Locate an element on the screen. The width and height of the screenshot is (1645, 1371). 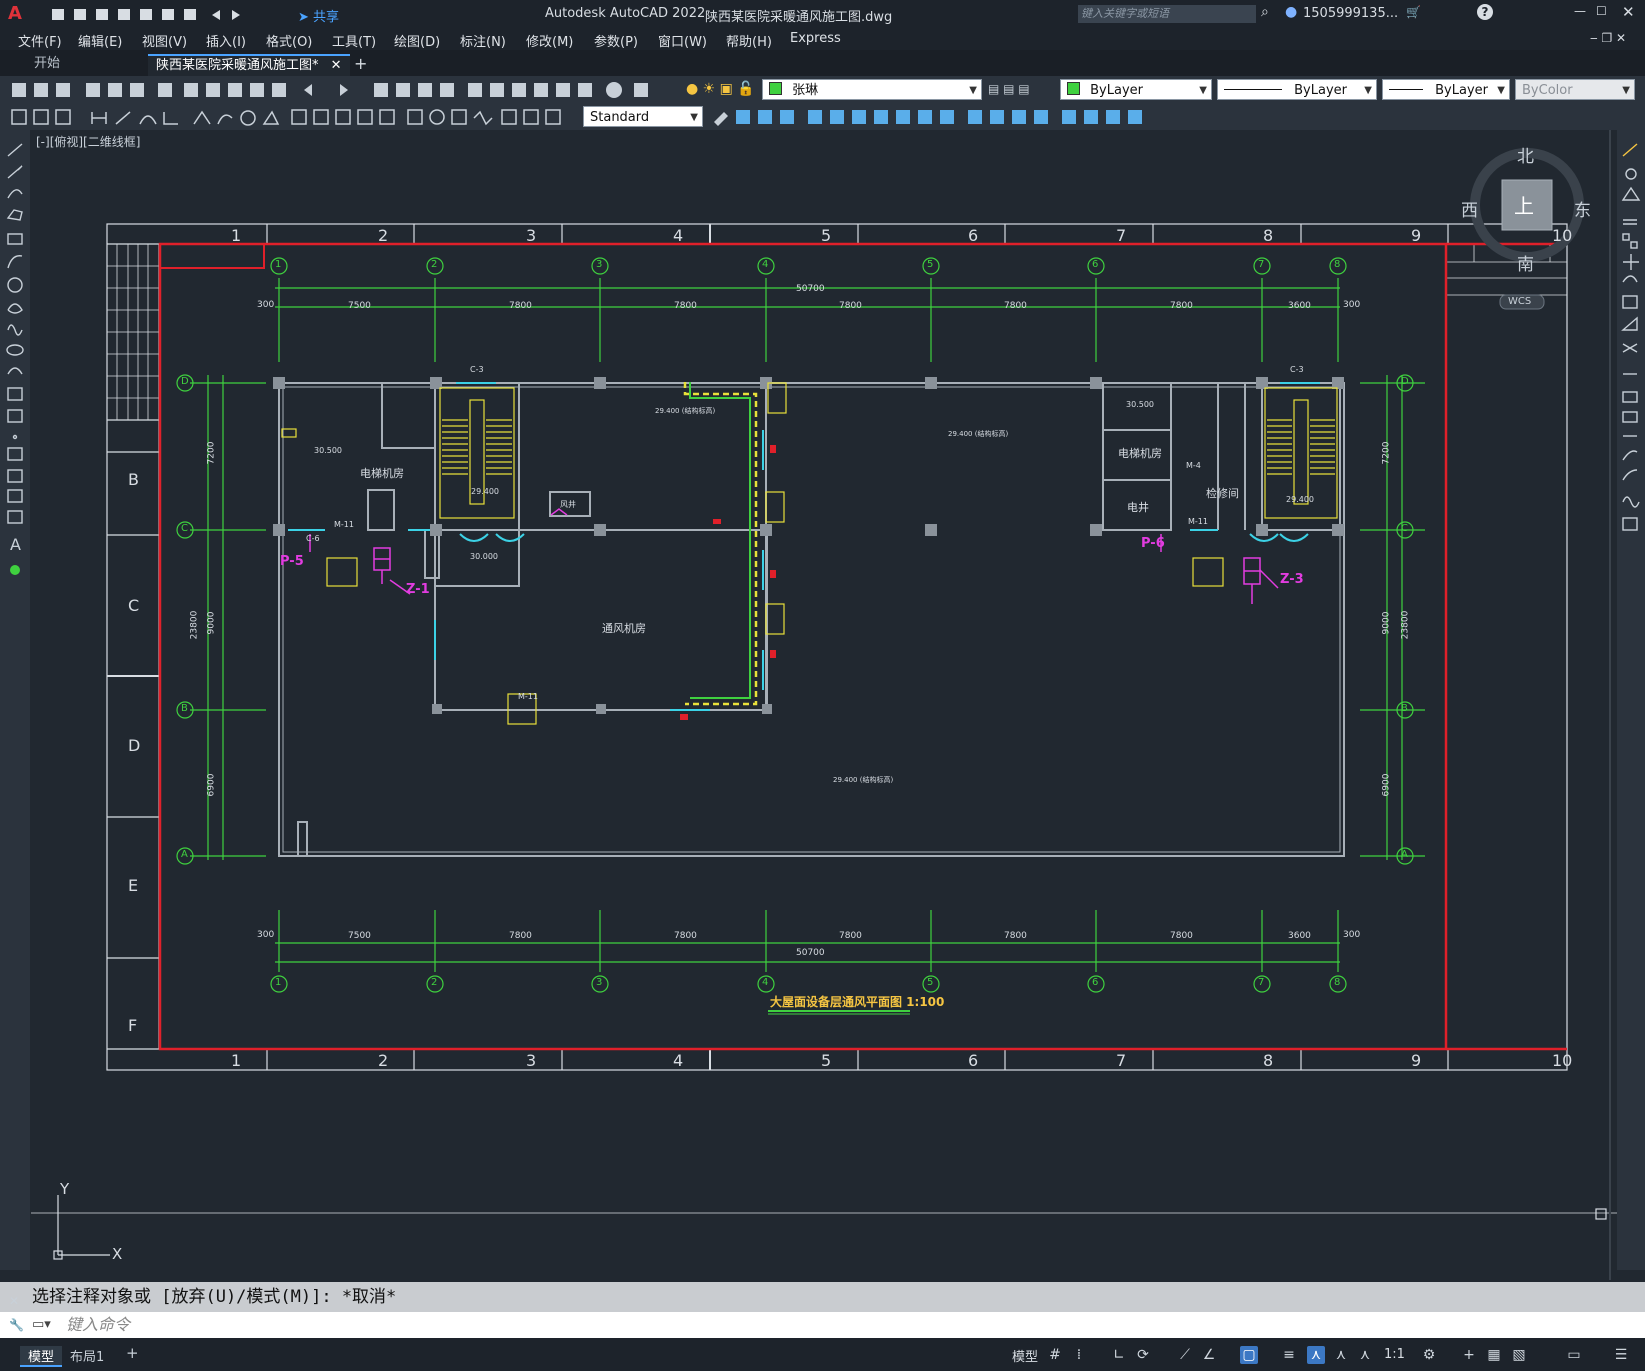
menu-help: 帮助(H) is located at coordinates (749, 40).